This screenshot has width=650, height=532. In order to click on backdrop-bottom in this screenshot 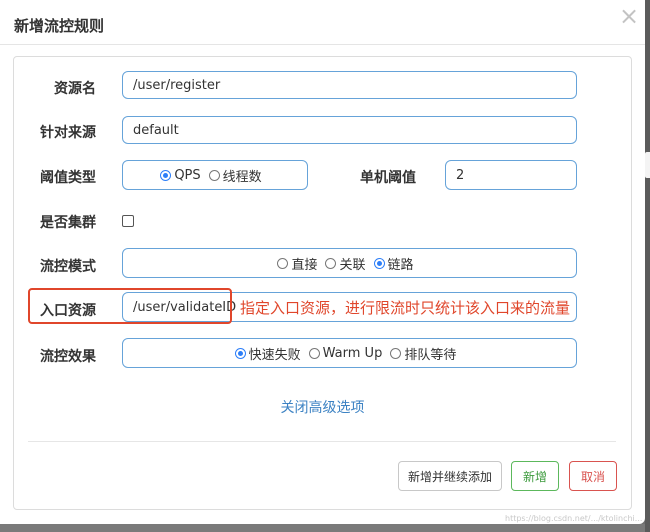, I will do `click(322, 528)`.